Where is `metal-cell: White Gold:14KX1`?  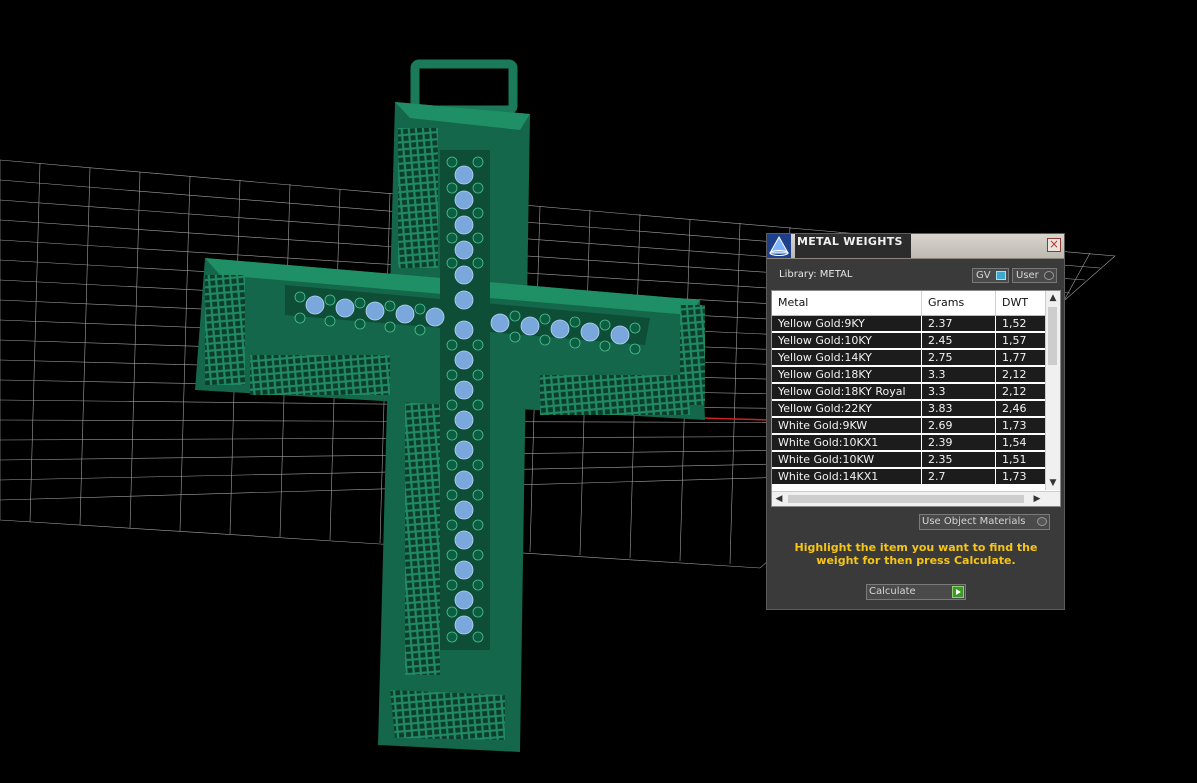
metal-cell: White Gold:14KX1 is located at coordinates (847, 477).